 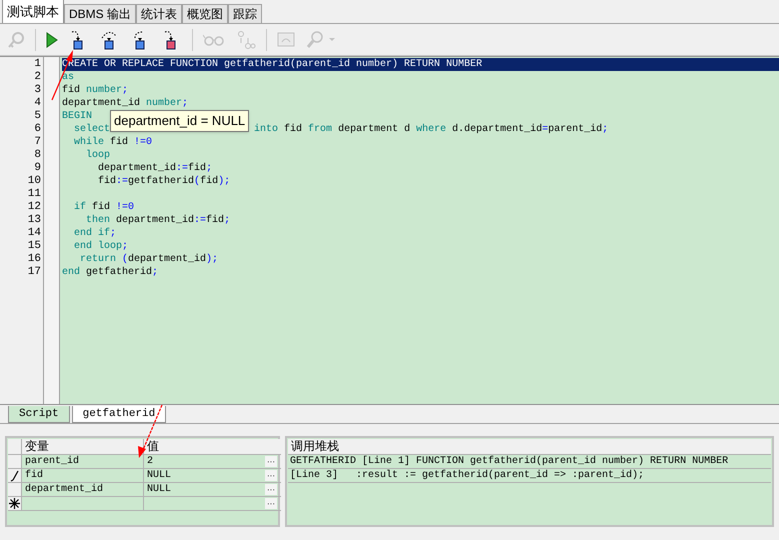 What do you see at coordinates (83, 447) in the screenshot?
I see `column-header: 变量` at bounding box center [83, 447].